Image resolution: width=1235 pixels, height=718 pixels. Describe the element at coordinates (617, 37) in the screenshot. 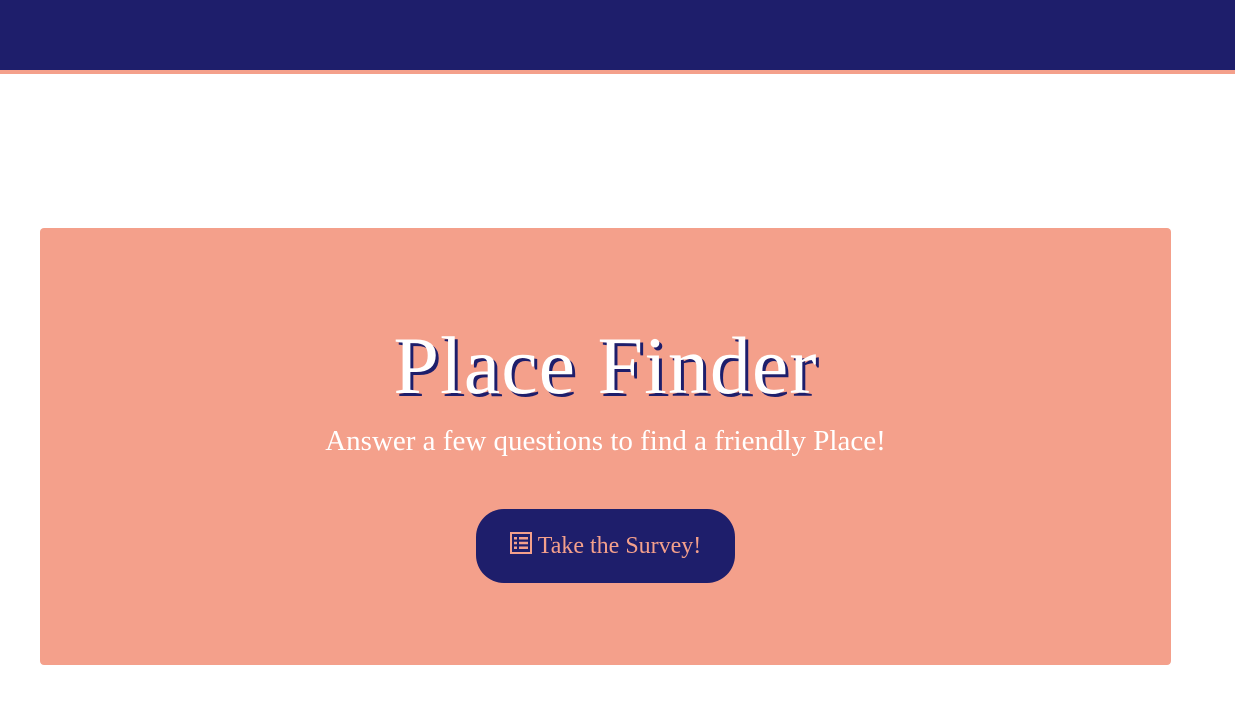

I see `top-navbar` at that location.